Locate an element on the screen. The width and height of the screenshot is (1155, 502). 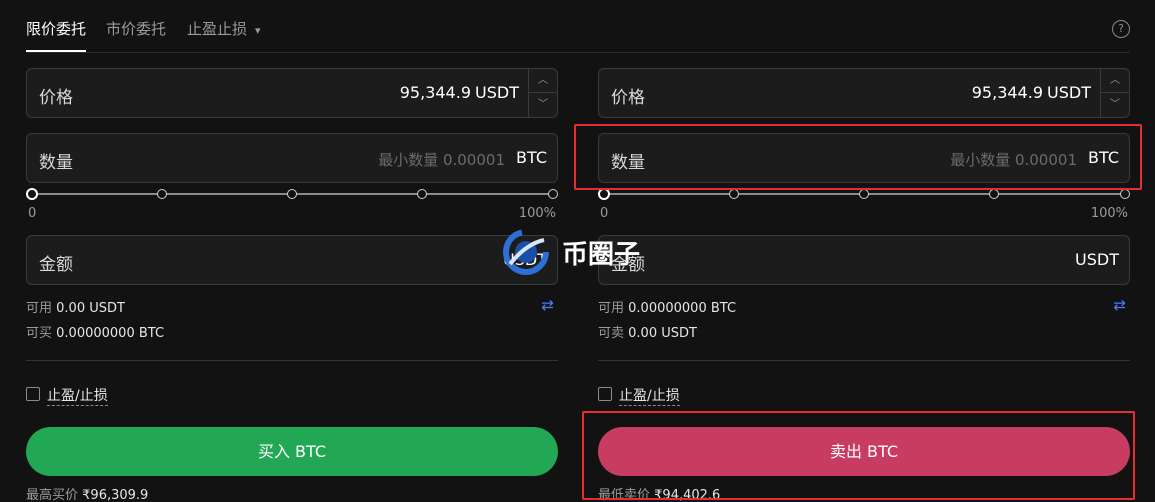
sell-price-value: 95,344.9 is located at coordinates (1007, 92).